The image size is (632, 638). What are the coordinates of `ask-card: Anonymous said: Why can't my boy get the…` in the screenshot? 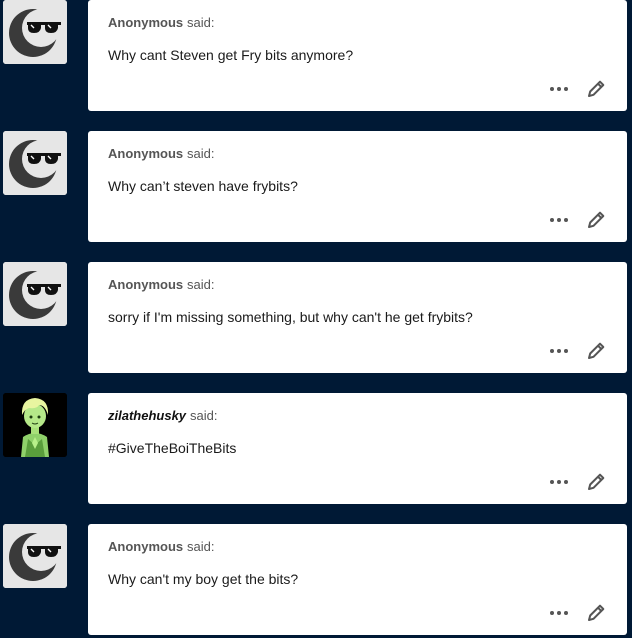 It's located at (357, 579).